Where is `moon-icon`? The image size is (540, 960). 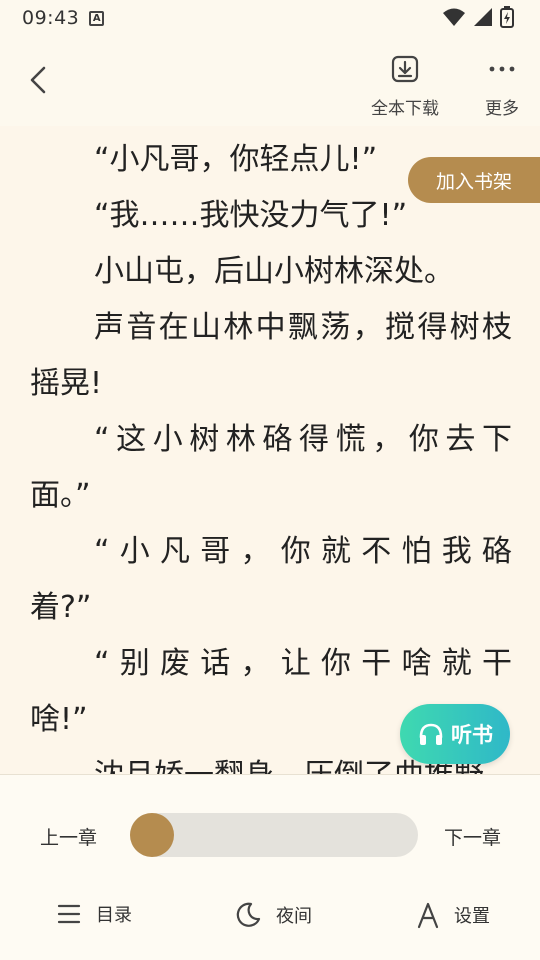 moon-icon is located at coordinates (248, 914).